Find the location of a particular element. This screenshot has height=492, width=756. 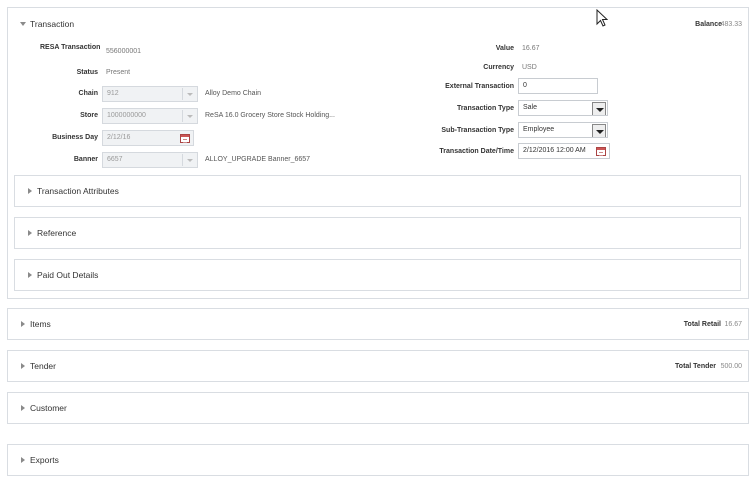

items-title: Items is located at coordinates (40, 324).